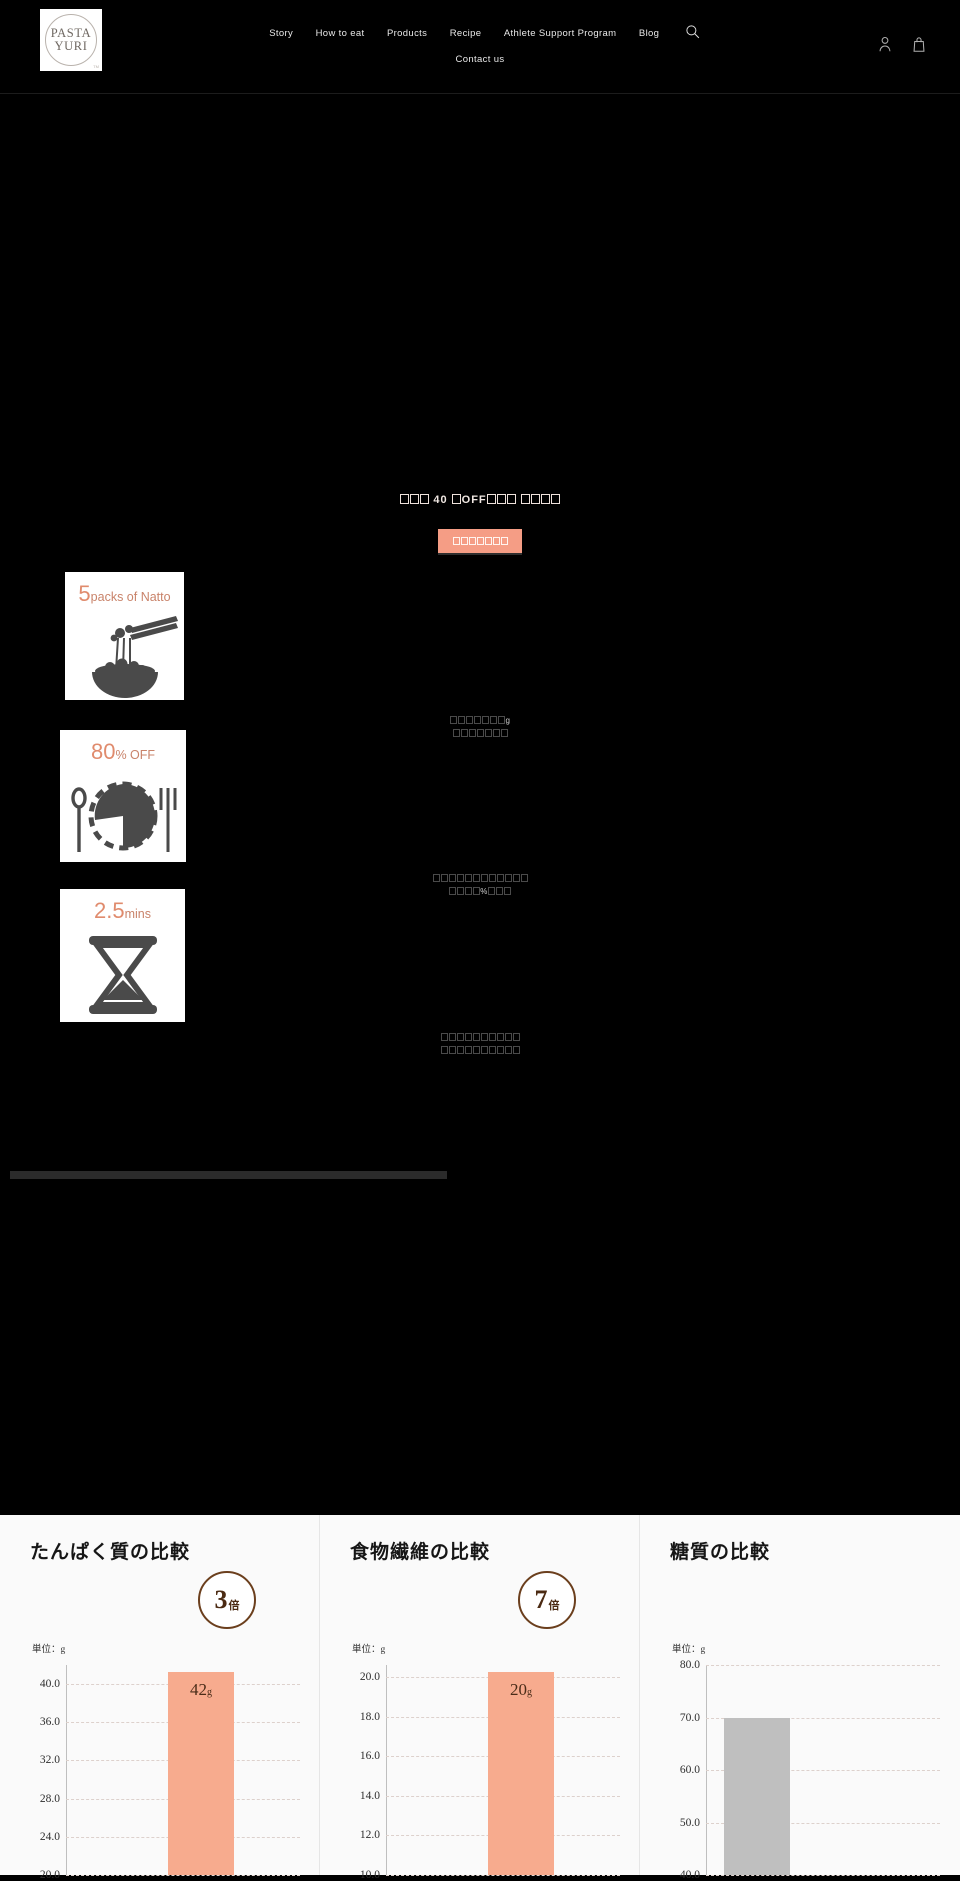 This screenshot has height=1881, width=960. Describe the element at coordinates (386, 1770) in the screenshot. I see `chart-y-axis-fiber` at that location.